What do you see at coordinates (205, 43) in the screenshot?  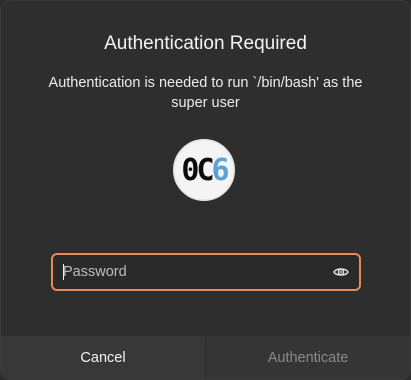 I see `dialog-title: Authentication Required` at bounding box center [205, 43].